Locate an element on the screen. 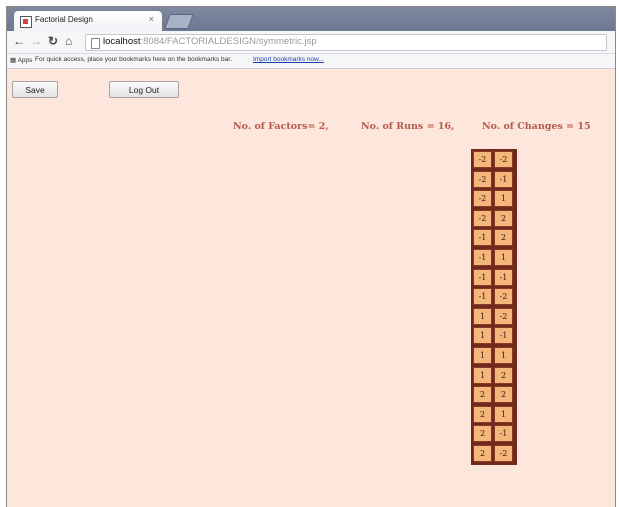 This screenshot has height=507, width=619. design-row: -2 -1 is located at coordinates (494, 180).